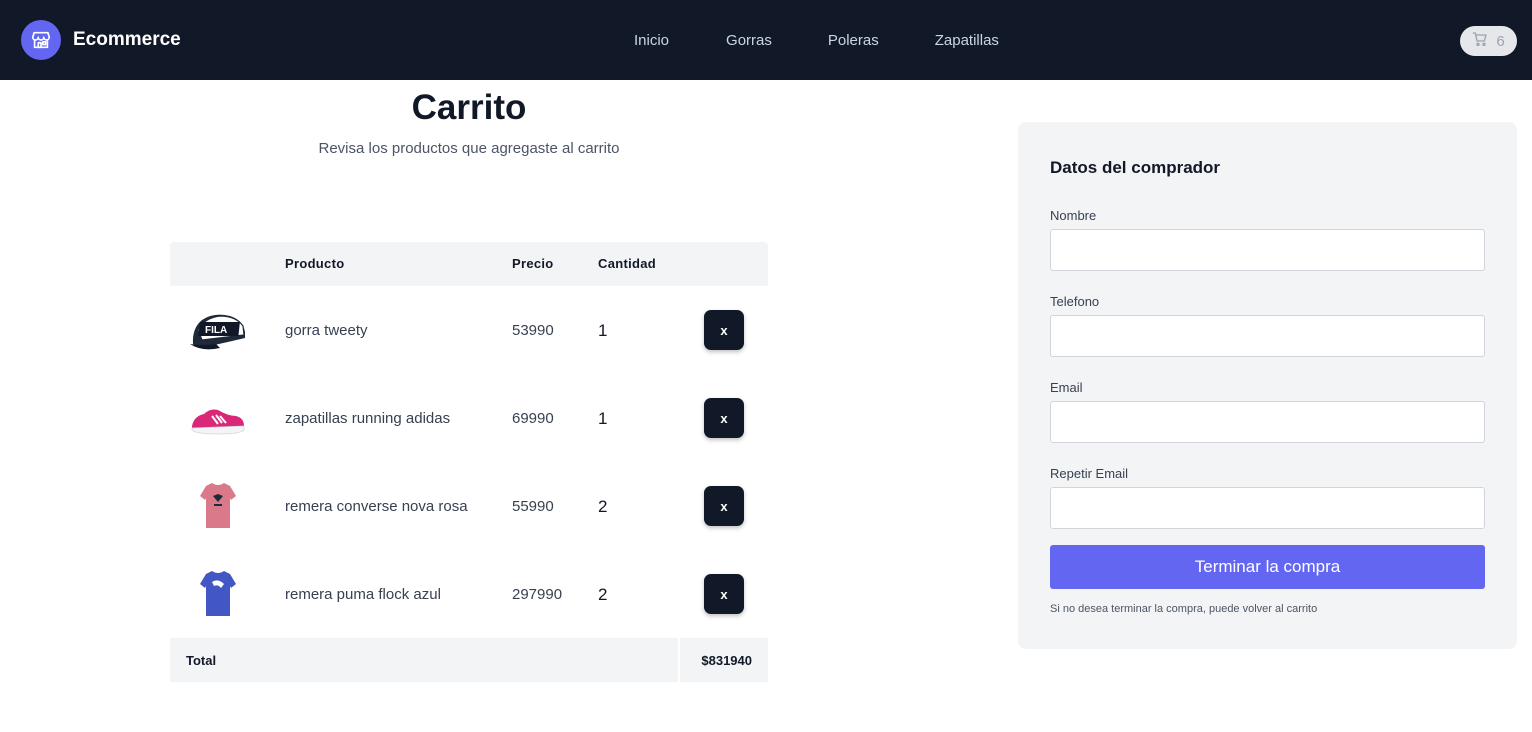  Describe the element at coordinates (218, 594) in the screenshot. I see `blue-tshirt-image` at that location.